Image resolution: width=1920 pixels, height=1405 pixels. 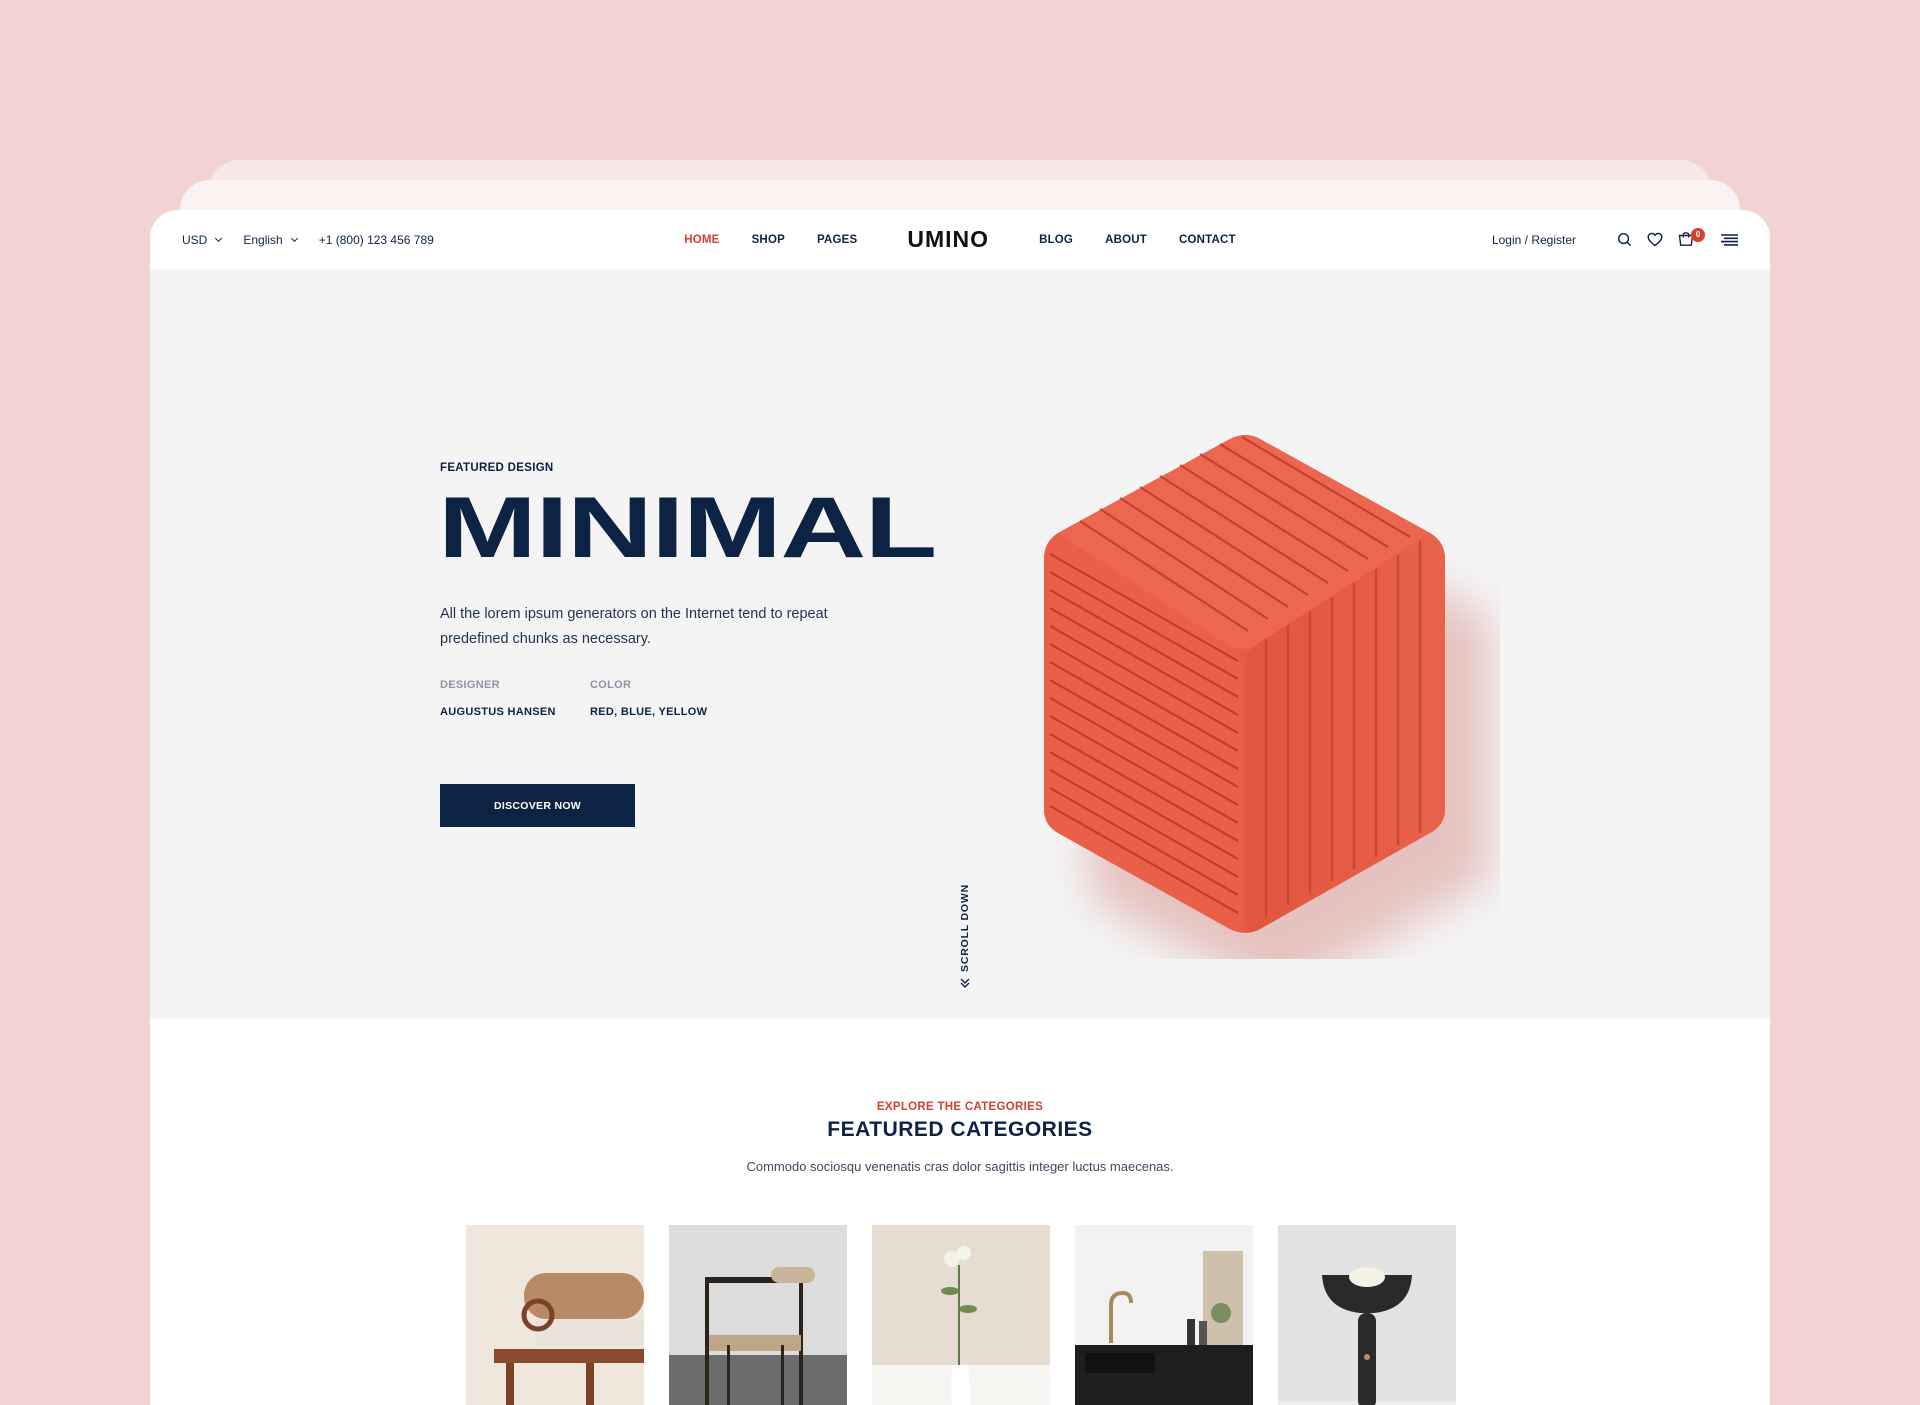 I want to click on header-right: Login / Register 0, so click(x=1615, y=239).